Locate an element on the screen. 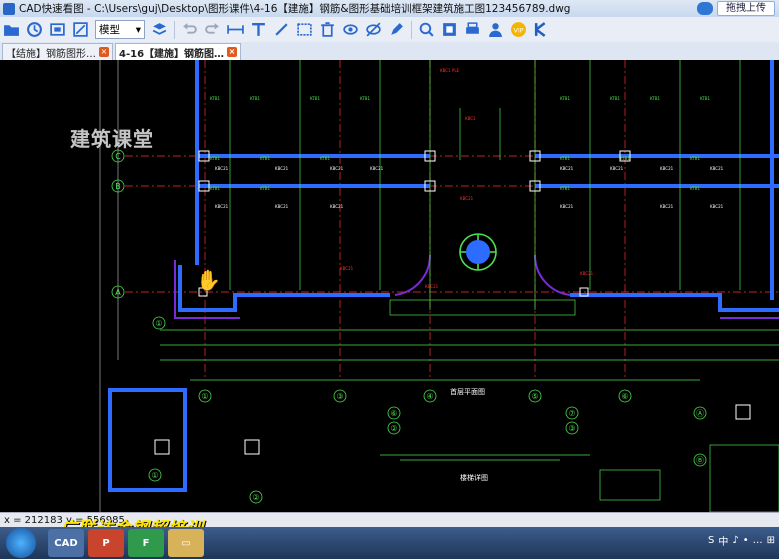  history-icon is located at coordinates (35, 30).